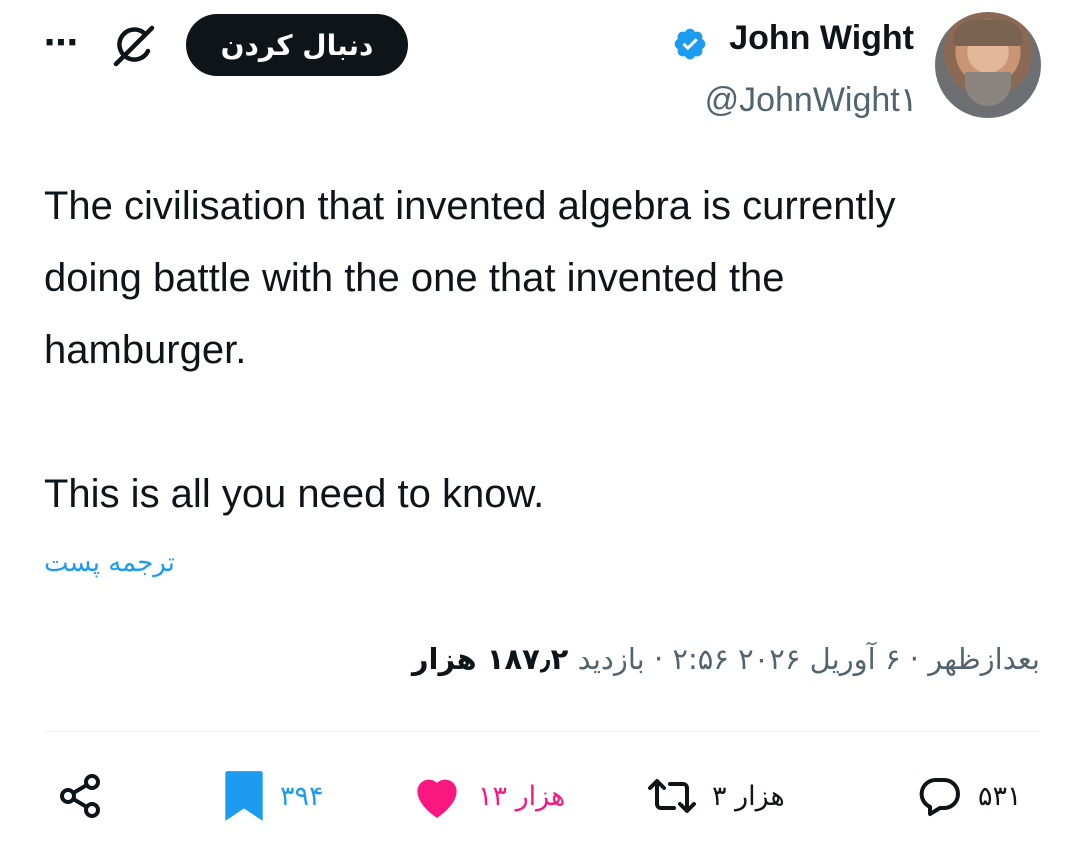 The width and height of the screenshot is (1080, 863). Describe the element at coordinates (522, 796) in the screenshot. I see `like-count: ۱۳ هزار` at that location.